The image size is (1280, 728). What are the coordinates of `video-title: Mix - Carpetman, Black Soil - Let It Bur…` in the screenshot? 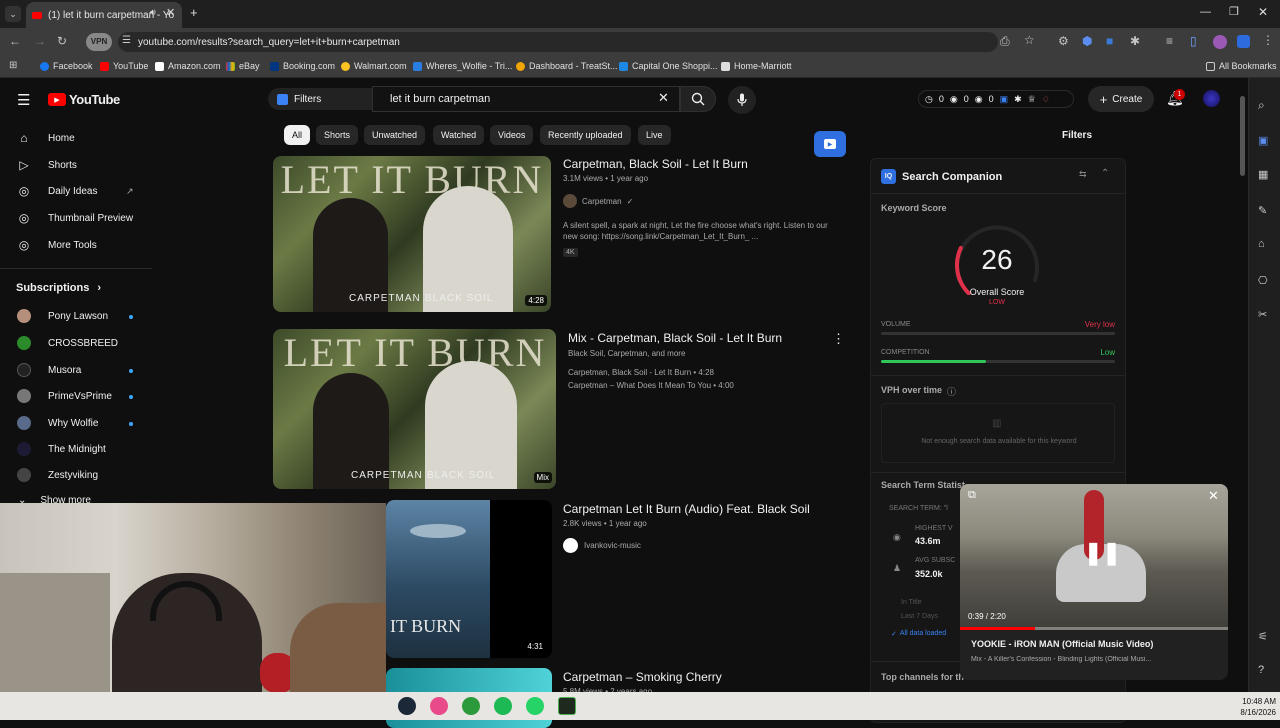 It's located at (675, 338).